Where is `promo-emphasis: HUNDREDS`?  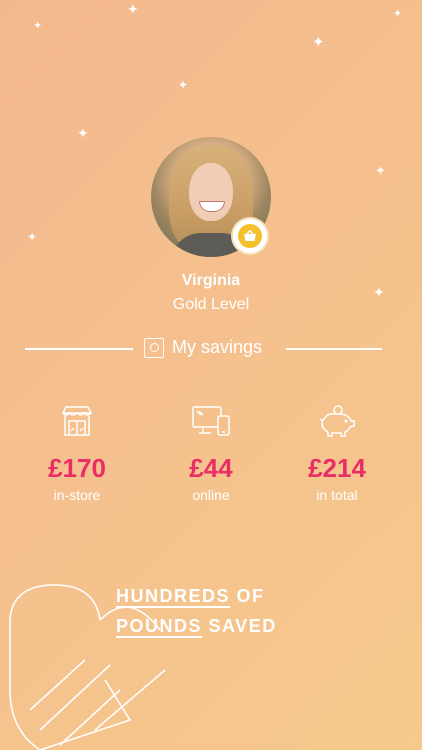
promo-emphasis: HUNDREDS is located at coordinates (173, 596).